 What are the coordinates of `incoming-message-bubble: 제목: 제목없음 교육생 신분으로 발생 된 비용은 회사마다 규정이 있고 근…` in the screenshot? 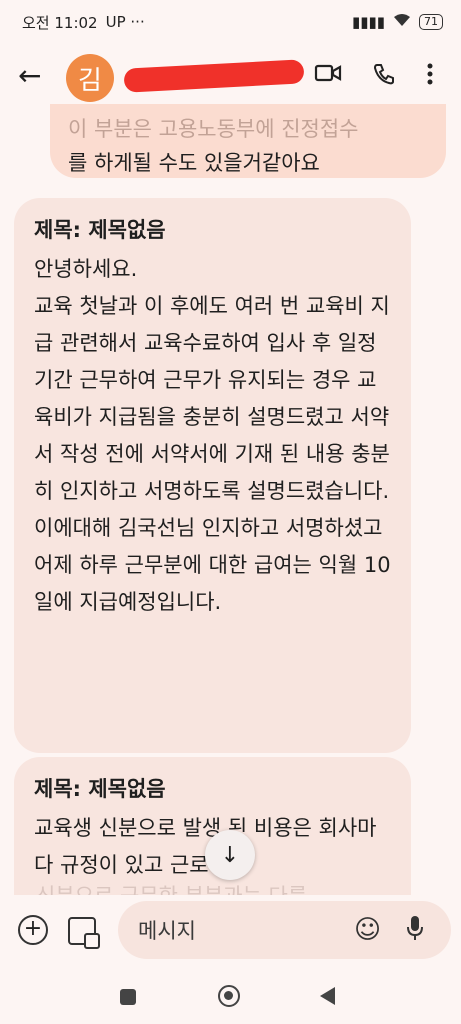 It's located at (212, 827).